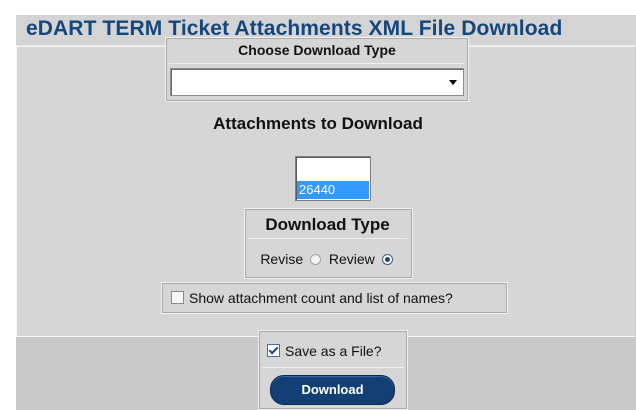  I want to click on attachments-heading: Attachments to Download, so click(318, 123).